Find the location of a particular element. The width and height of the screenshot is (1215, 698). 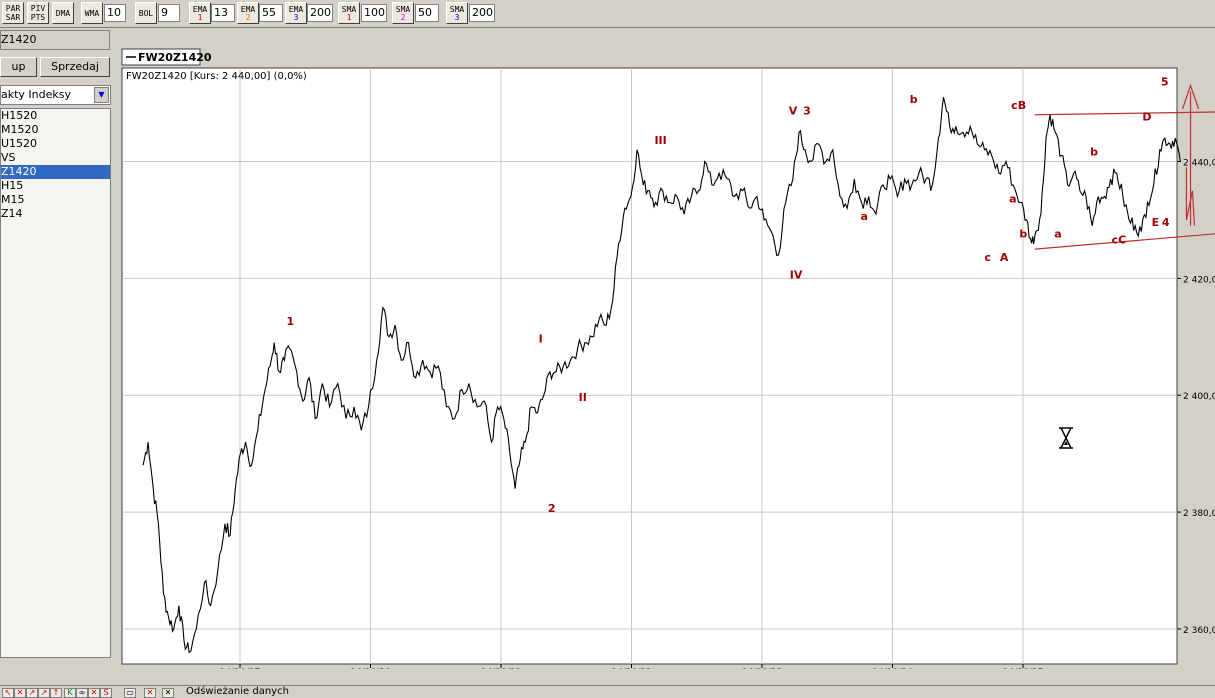

button-label: WMA is located at coordinates (92, 13).